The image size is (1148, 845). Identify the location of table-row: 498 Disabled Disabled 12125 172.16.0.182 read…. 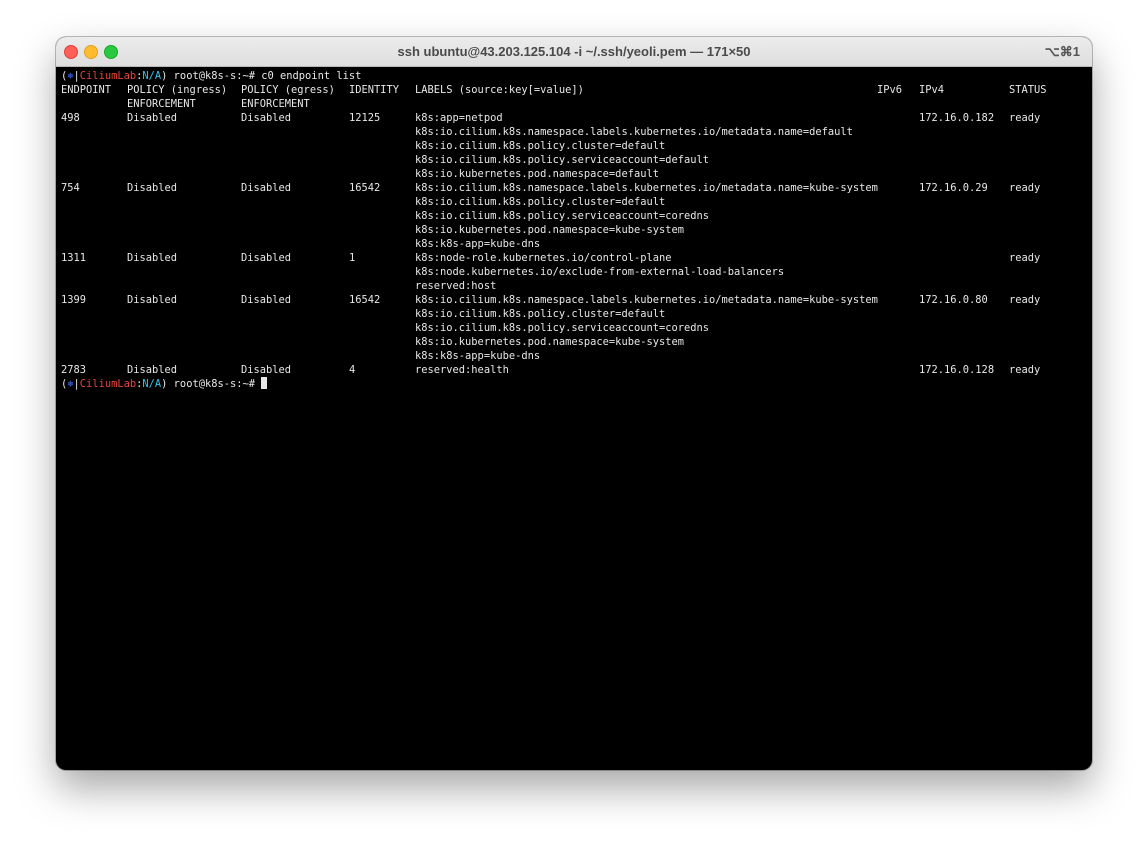
(576, 118).